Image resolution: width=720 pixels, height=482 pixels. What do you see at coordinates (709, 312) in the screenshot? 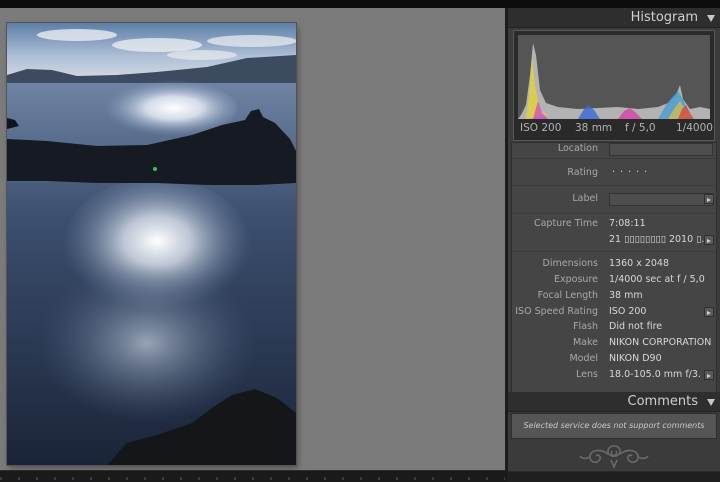
I see `iso-arrow-icon` at bounding box center [709, 312].